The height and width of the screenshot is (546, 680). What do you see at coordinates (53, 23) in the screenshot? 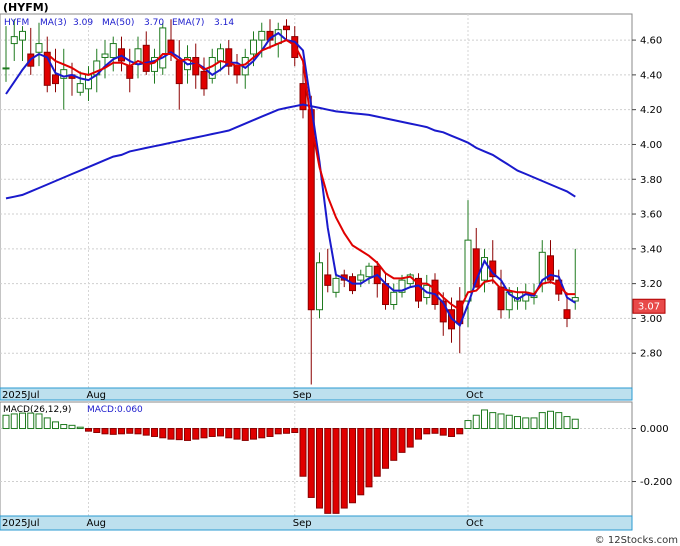
I see `ma3-legend-label: MA(3)` at bounding box center [53, 23].